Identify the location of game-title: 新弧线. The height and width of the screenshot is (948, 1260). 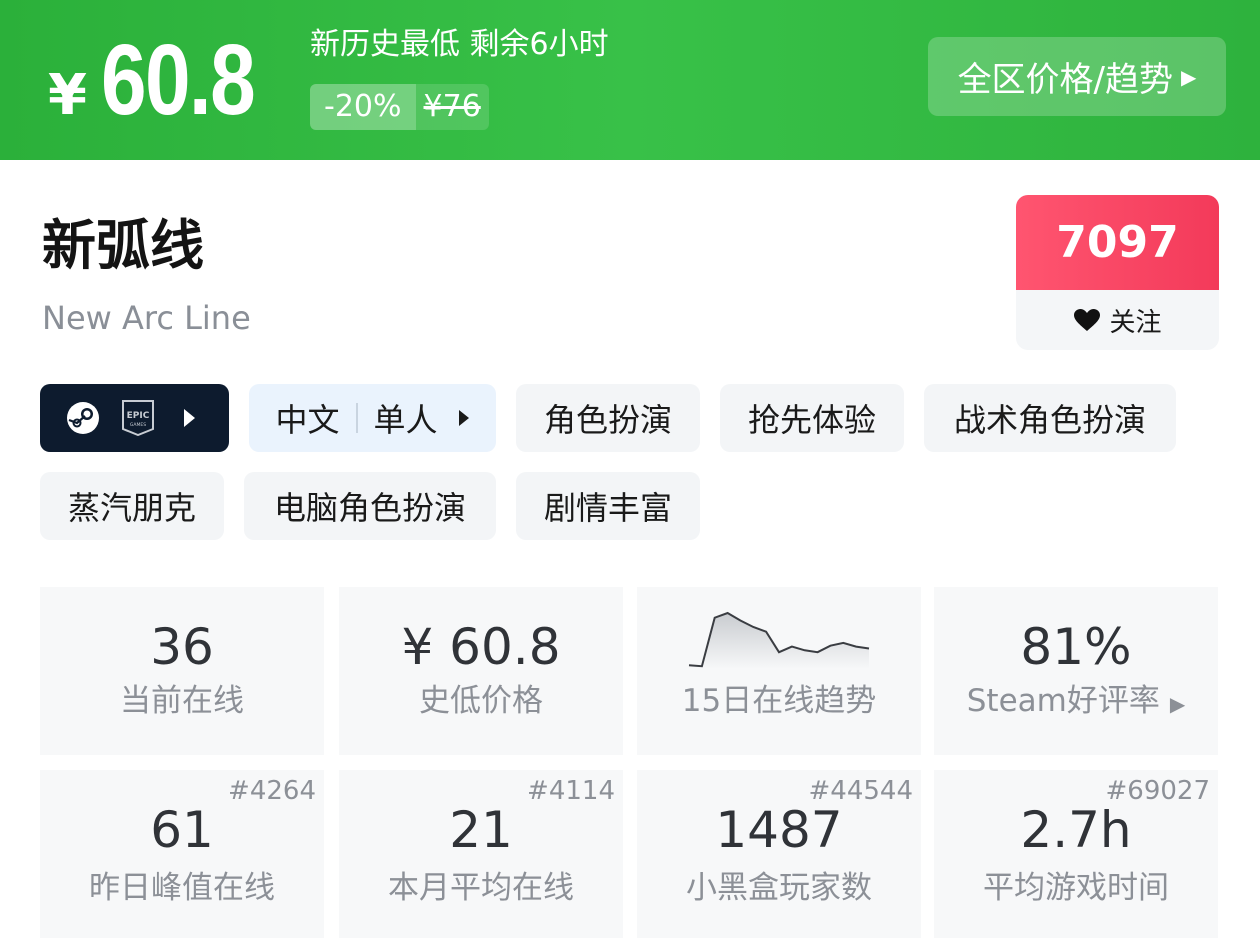
(123, 245).